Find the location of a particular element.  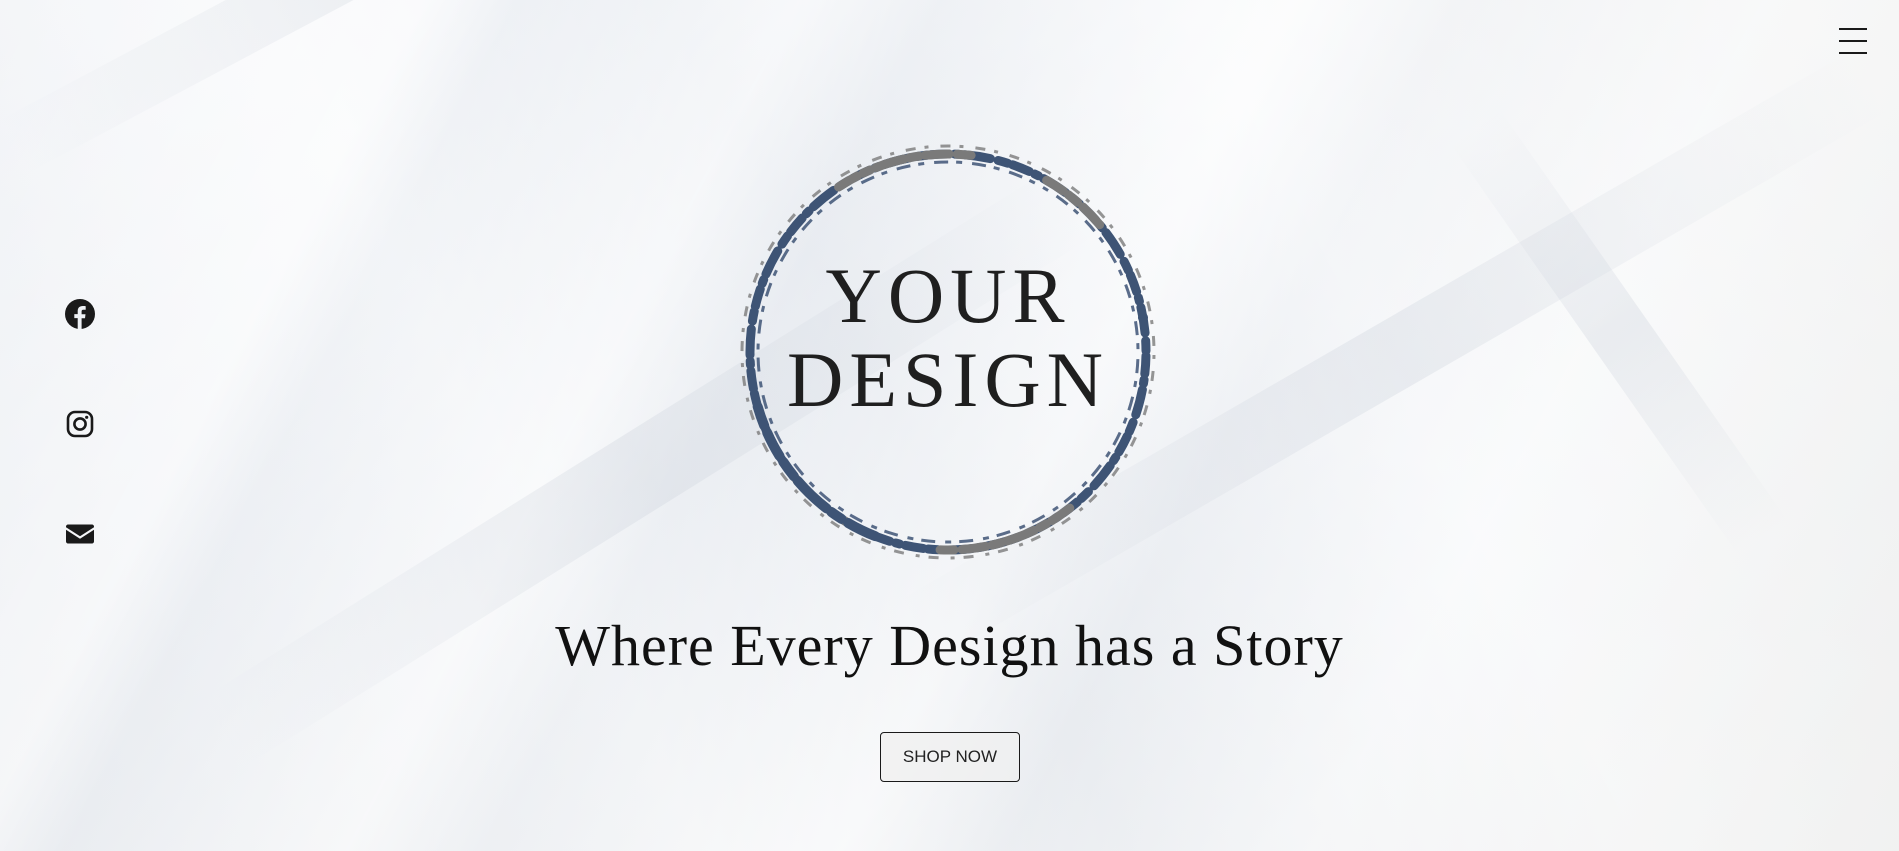

hamburger-menu-icon is located at coordinates (1853, 41).